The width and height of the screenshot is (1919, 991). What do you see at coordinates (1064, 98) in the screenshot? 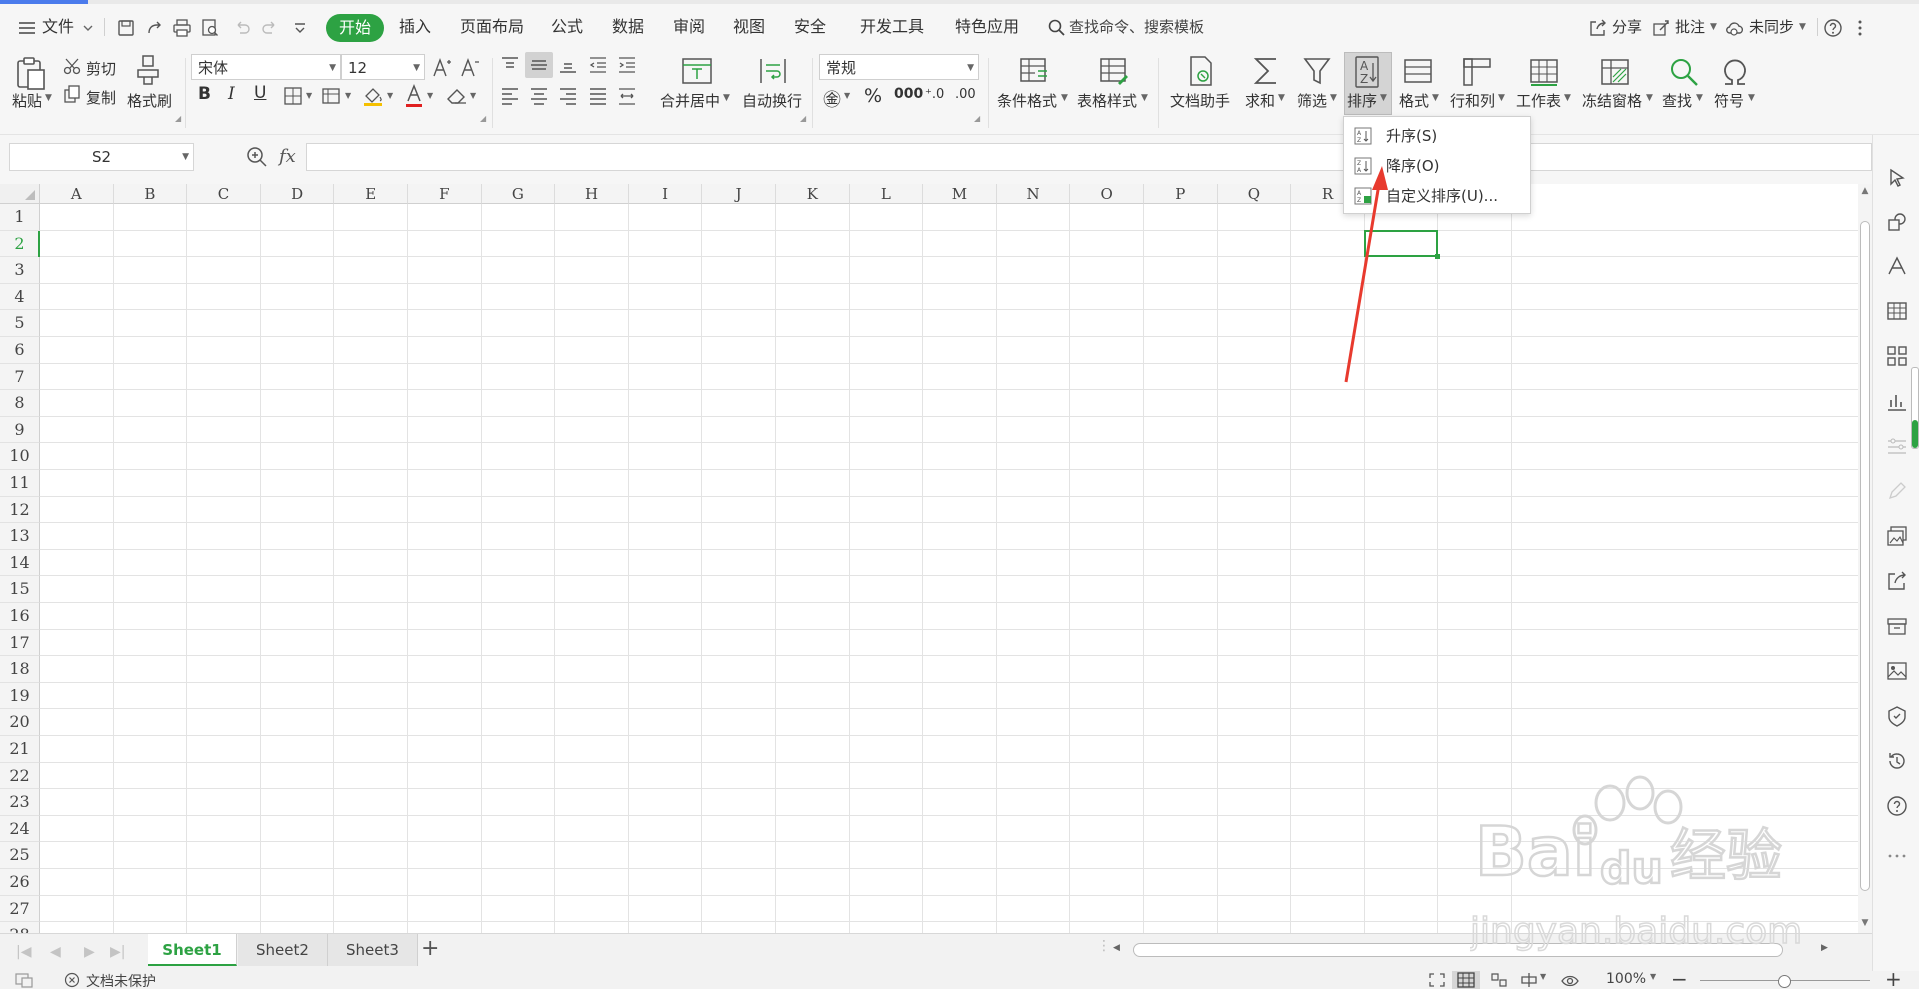
I see `conditional-format-dropdown-icon: ▼` at bounding box center [1064, 98].